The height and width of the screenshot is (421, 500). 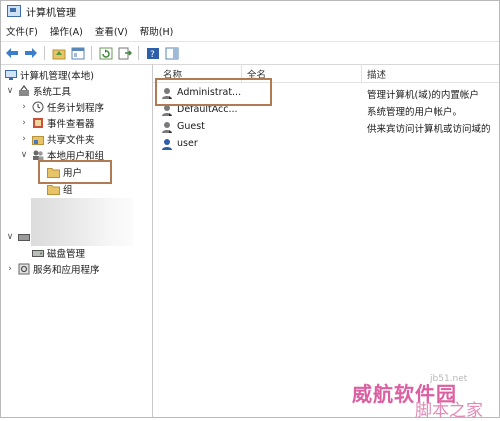 What do you see at coordinates (23, 237) in the screenshot?
I see `storage-icon` at bounding box center [23, 237].